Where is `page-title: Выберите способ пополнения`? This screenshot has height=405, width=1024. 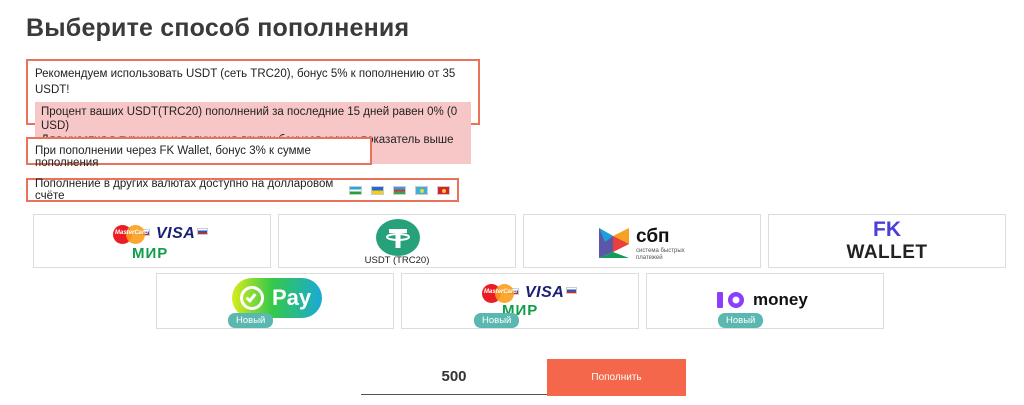 page-title: Выберите способ пополнения is located at coordinates (218, 28).